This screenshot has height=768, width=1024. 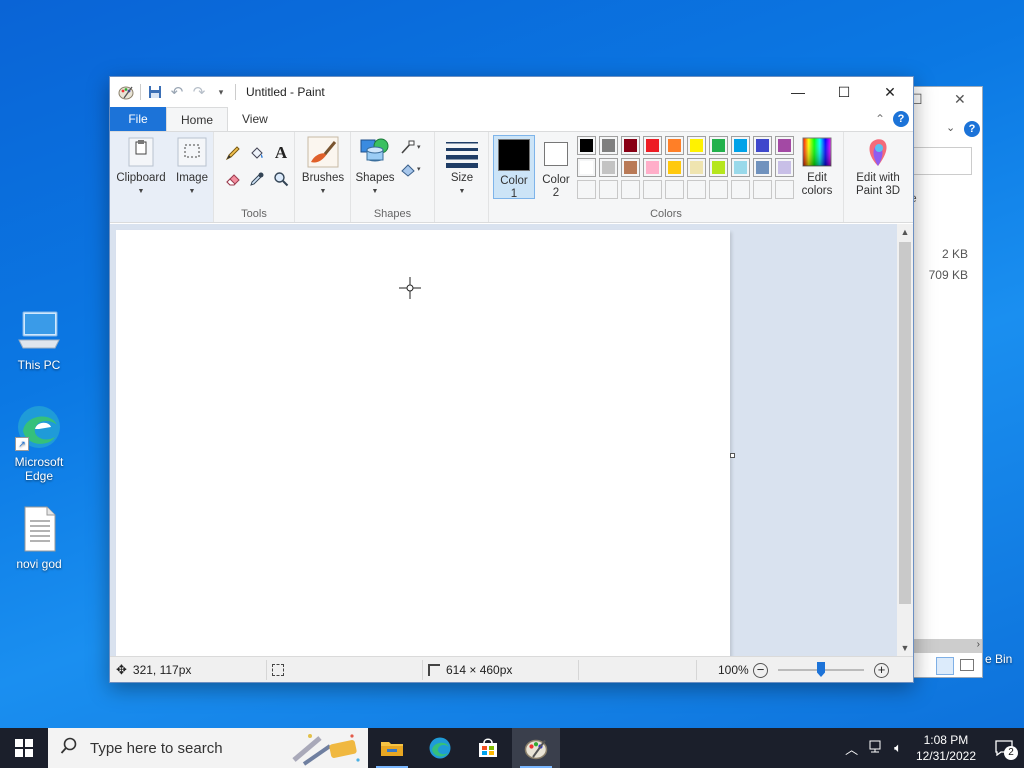 What do you see at coordinates (462, 167) in the screenshot?
I see `size-button: Size ▼` at bounding box center [462, 167].